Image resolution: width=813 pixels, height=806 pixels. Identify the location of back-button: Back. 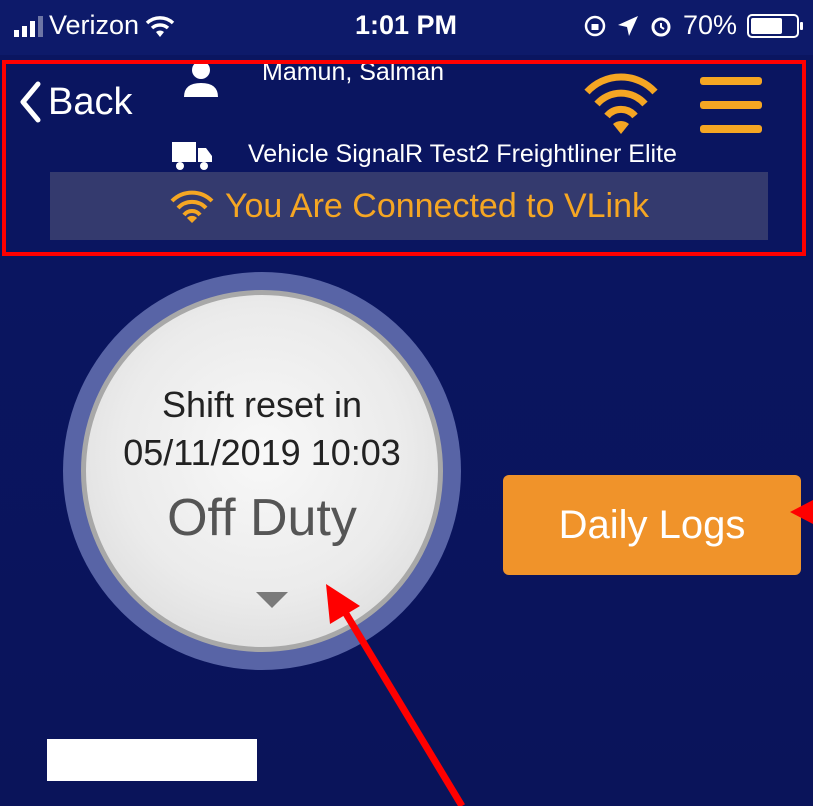
(75, 102).